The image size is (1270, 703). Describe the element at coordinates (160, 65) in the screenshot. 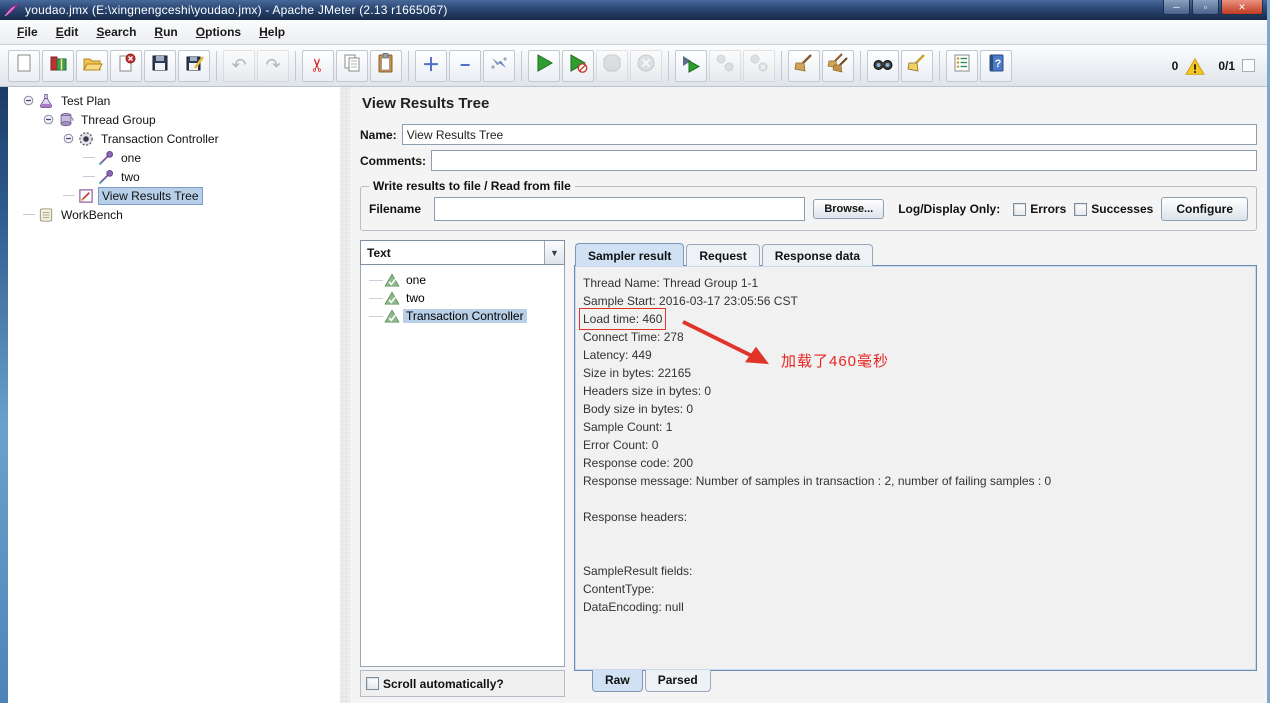

I see `save-button` at that location.